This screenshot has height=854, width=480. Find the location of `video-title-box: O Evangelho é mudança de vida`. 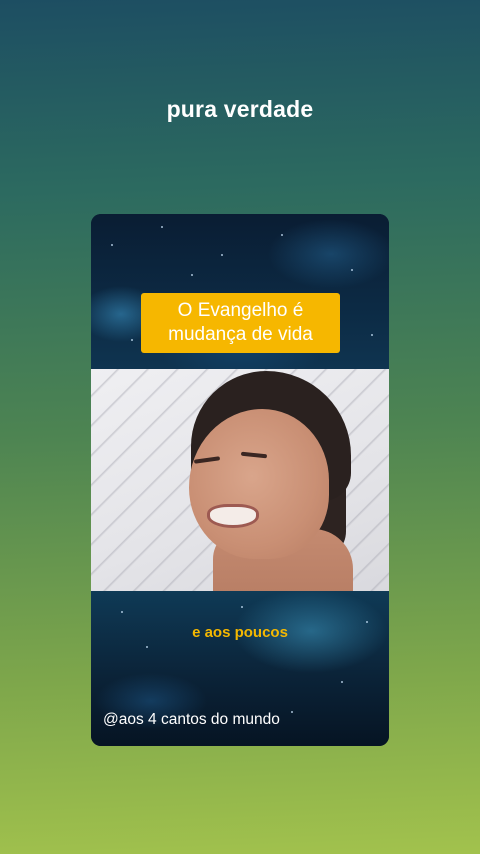

video-title-box: O Evangelho é mudança de vida is located at coordinates (240, 323).